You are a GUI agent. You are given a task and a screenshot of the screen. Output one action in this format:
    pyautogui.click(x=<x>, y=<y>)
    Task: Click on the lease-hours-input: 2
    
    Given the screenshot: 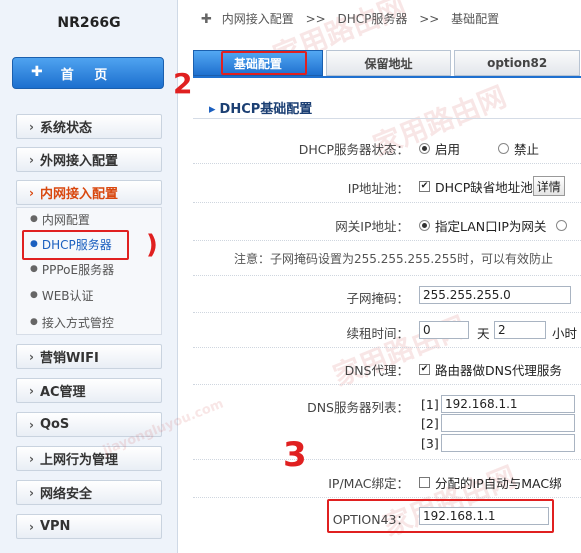 What is the action you would take?
    pyautogui.click(x=520, y=330)
    